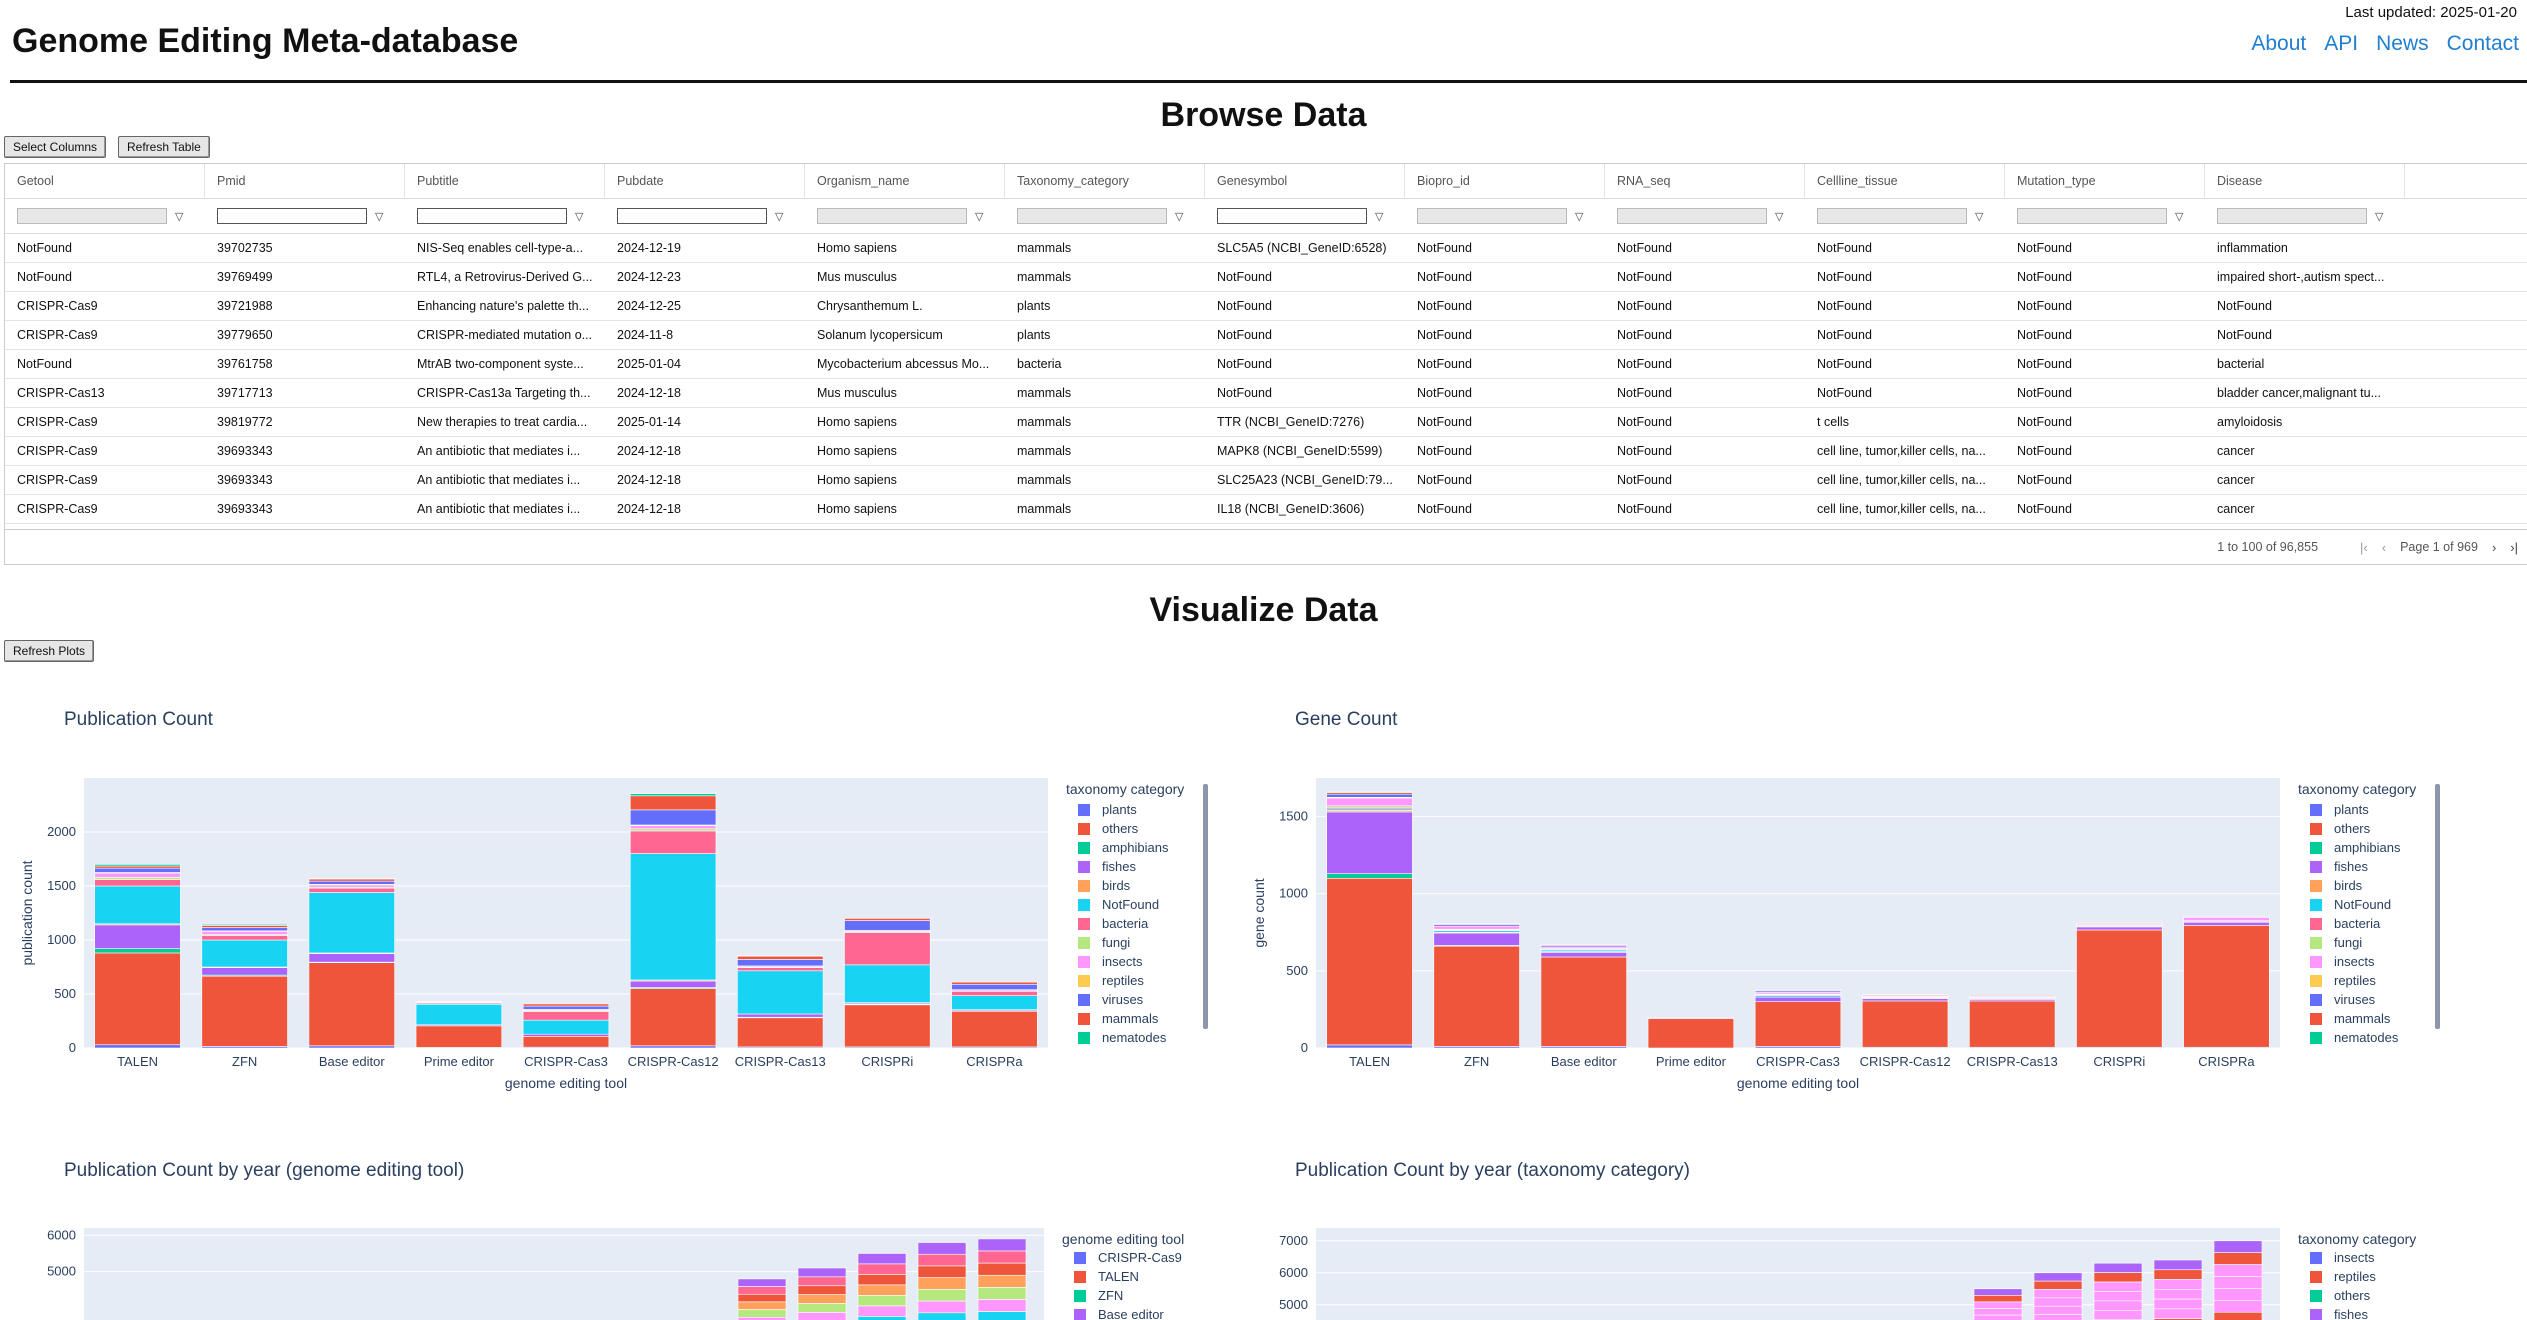 This screenshot has height=1320, width=2527. What do you see at coordinates (1705, 181) in the screenshot?
I see `column-header-rna-seq: RNA_seq` at bounding box center [1705, 181].